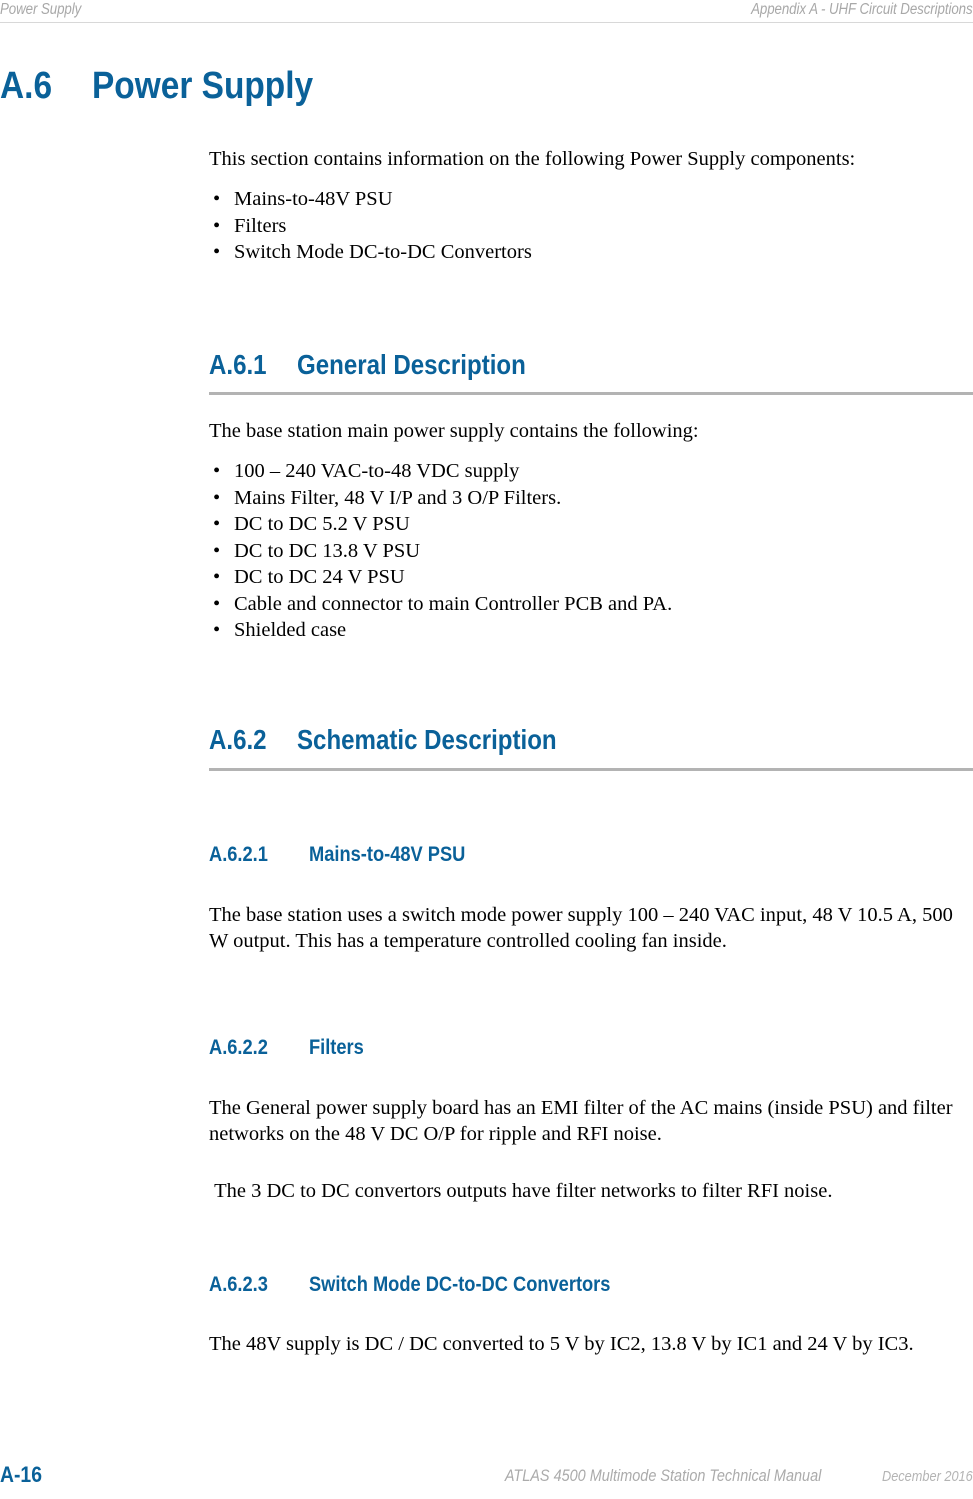  I want to click on section-title-a6: Power Supply, so click(203, 86).